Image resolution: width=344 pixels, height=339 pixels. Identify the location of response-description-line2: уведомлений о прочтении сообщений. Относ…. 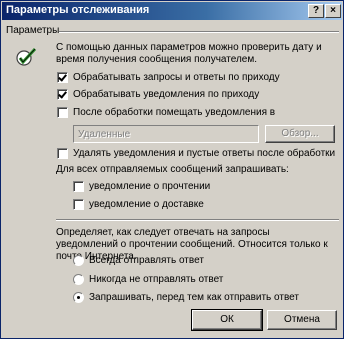
(192, 244).